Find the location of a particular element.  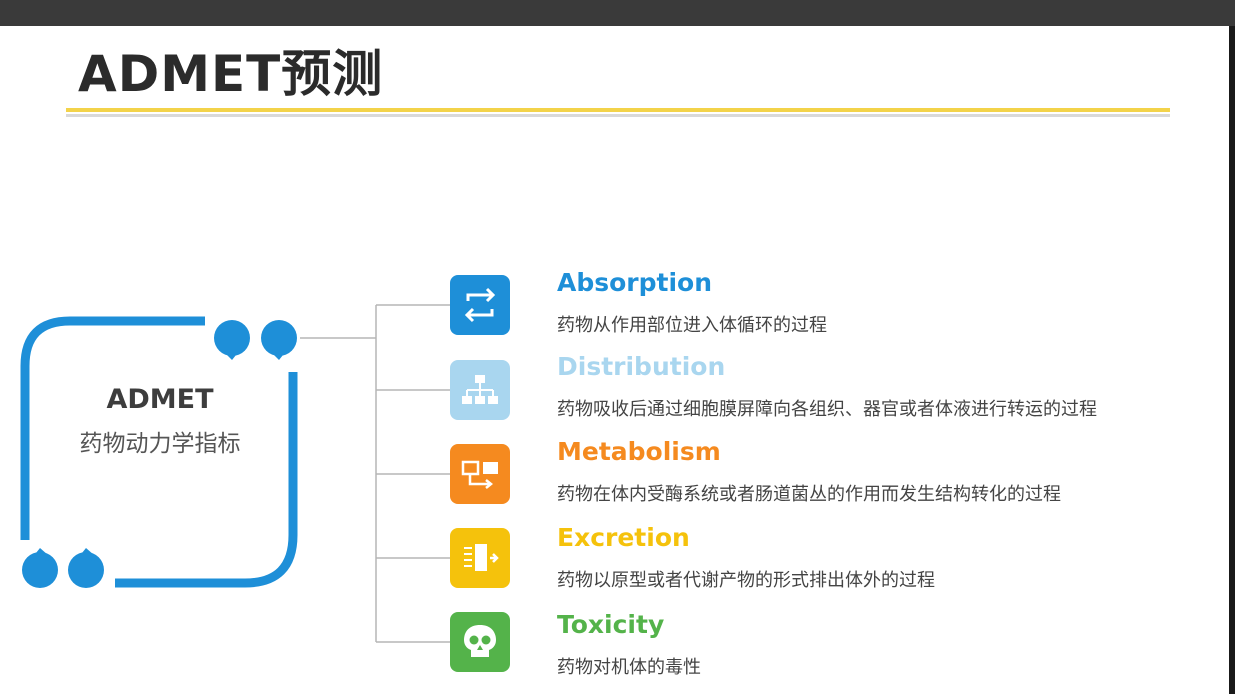

item-desc-distribution: 药物吸收后通过细胞膜屏障向各组织、器官或者体液进行转运的过程 is located at coordinates (827, 409).